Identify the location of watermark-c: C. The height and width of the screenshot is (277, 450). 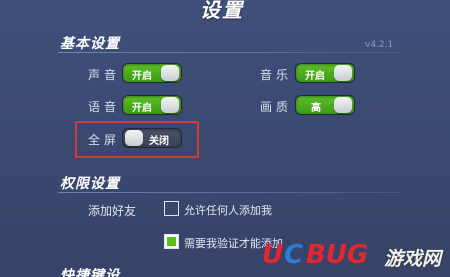
(294, 255).